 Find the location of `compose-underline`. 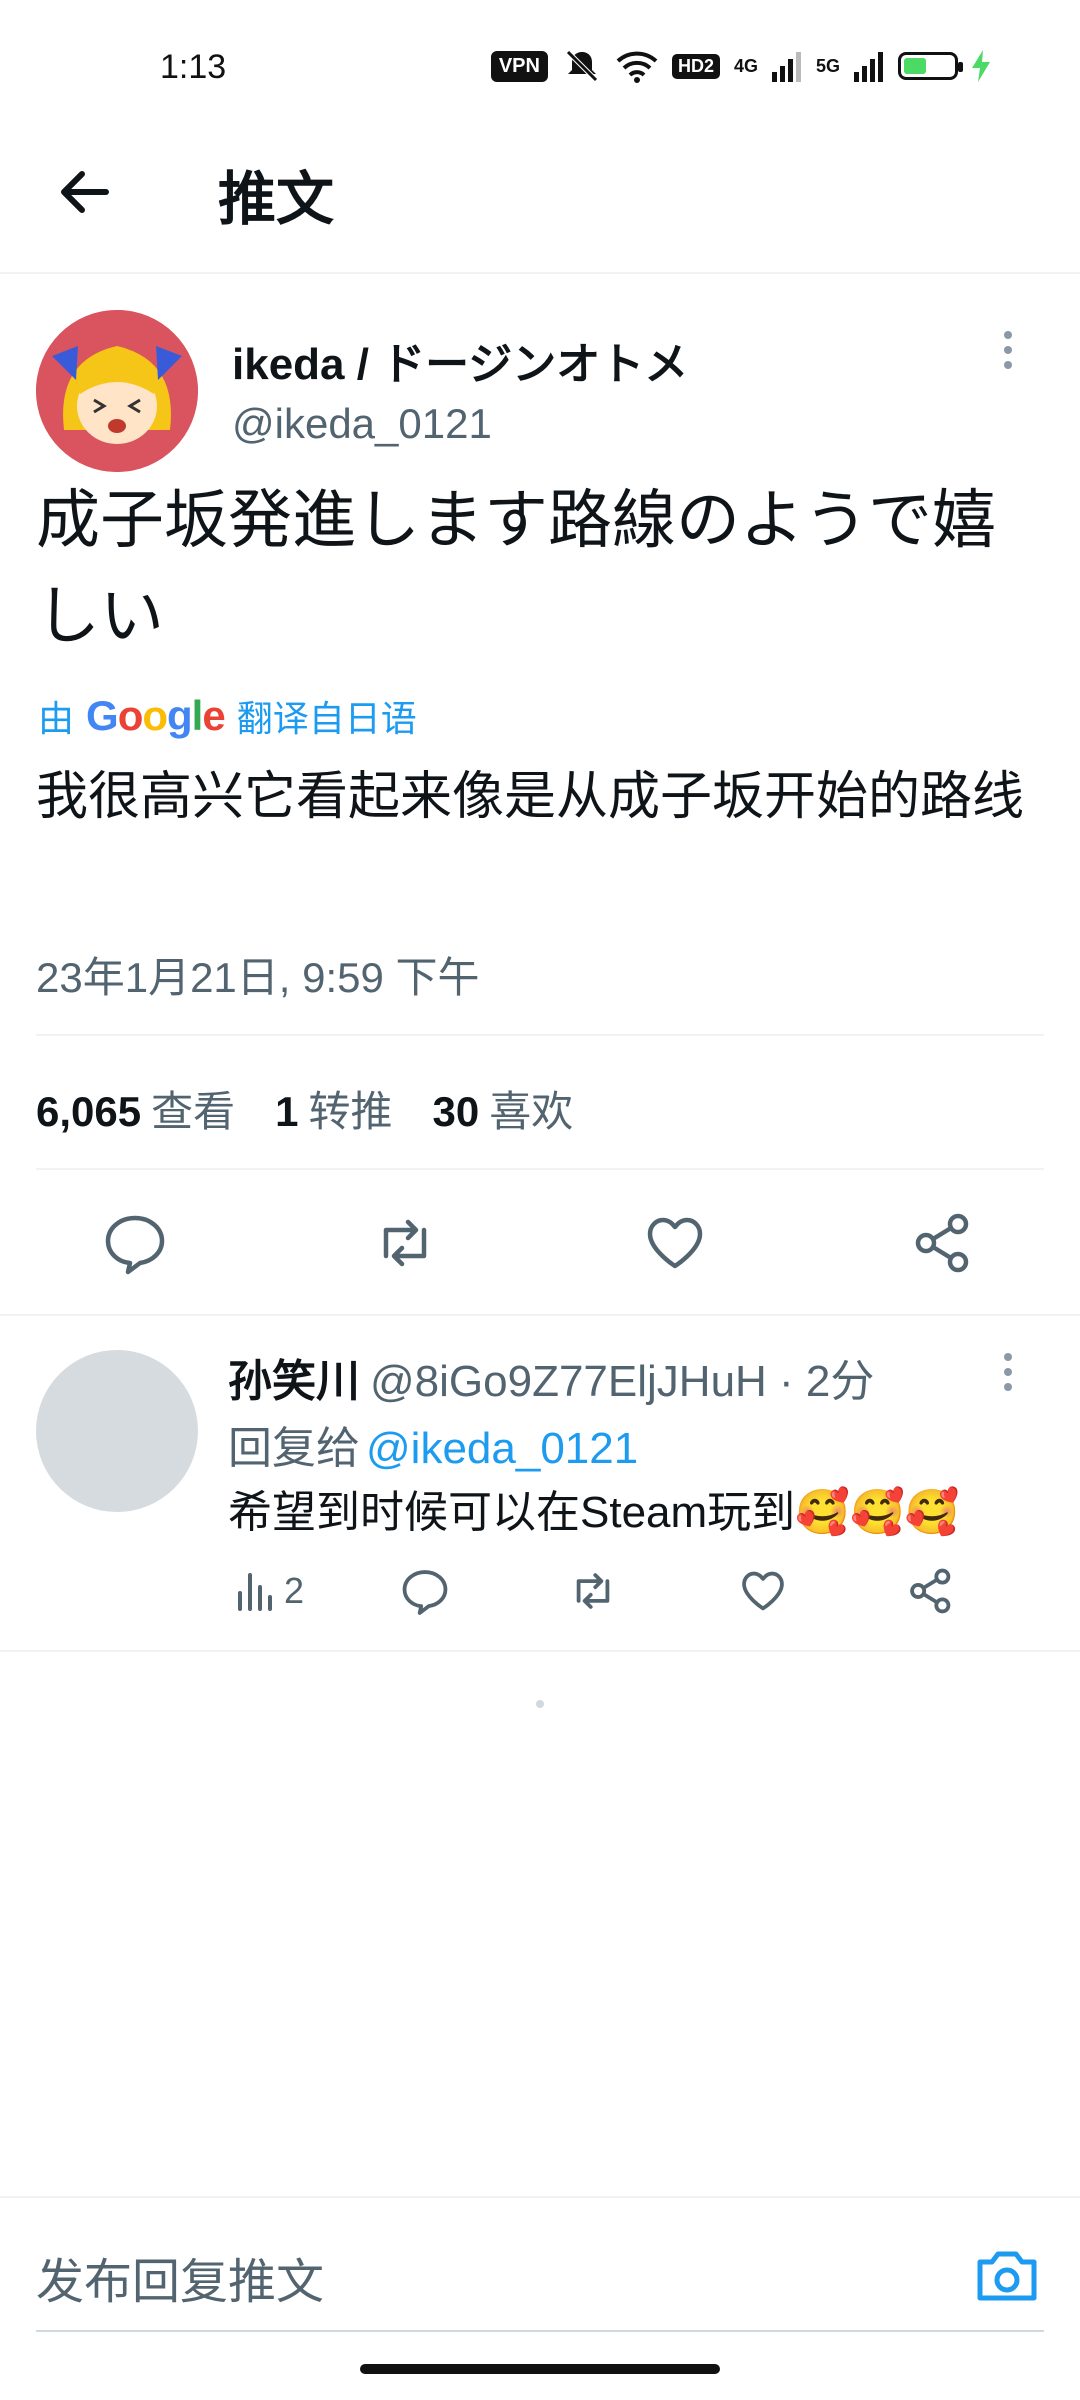

compose-underline is located at coordinates (540, 2331).